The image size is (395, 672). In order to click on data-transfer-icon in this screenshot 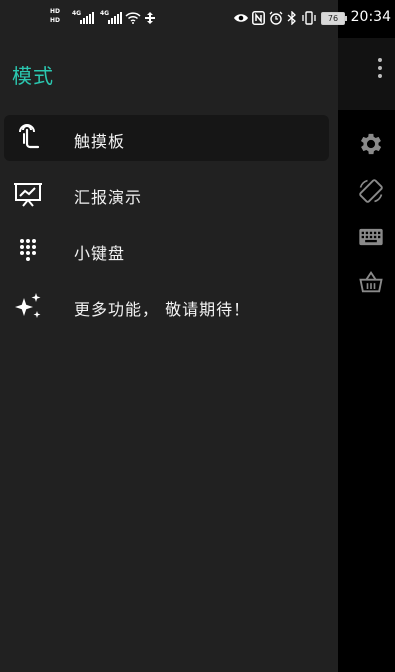, I will do `click(150, 18)`.